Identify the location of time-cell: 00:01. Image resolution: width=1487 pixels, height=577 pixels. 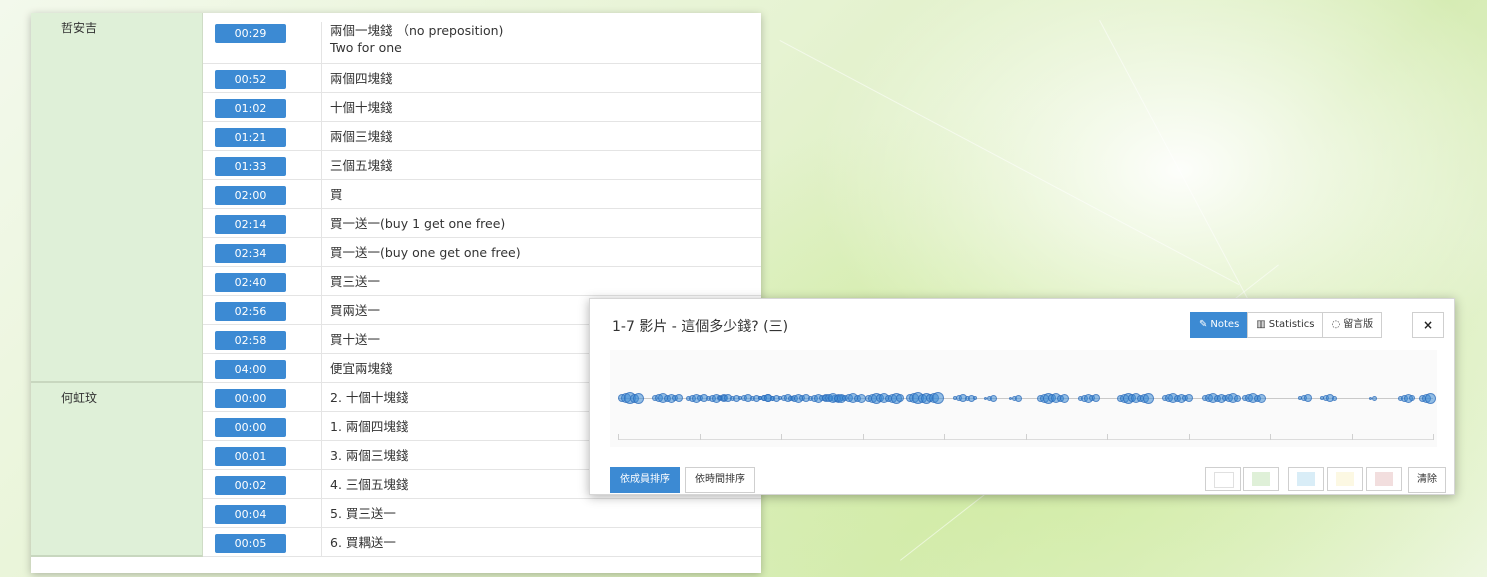
(262, 455).